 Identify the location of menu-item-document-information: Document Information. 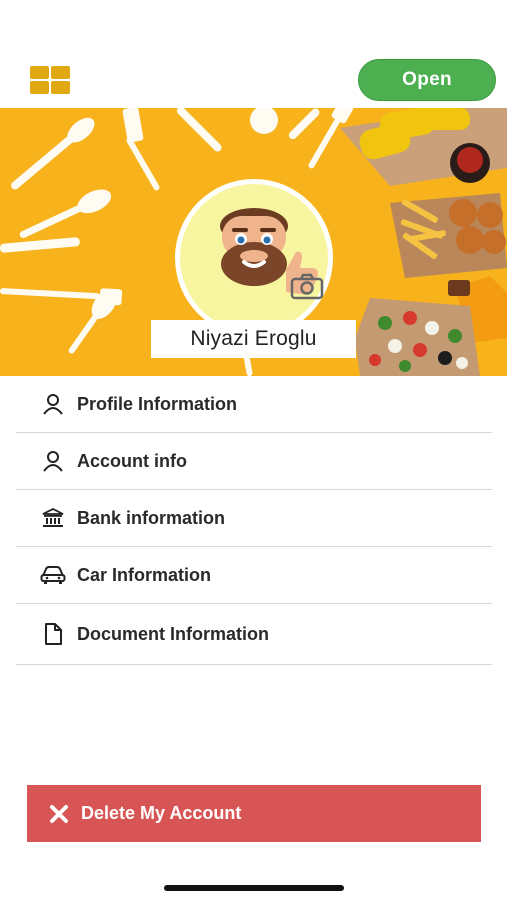
(254, 634).